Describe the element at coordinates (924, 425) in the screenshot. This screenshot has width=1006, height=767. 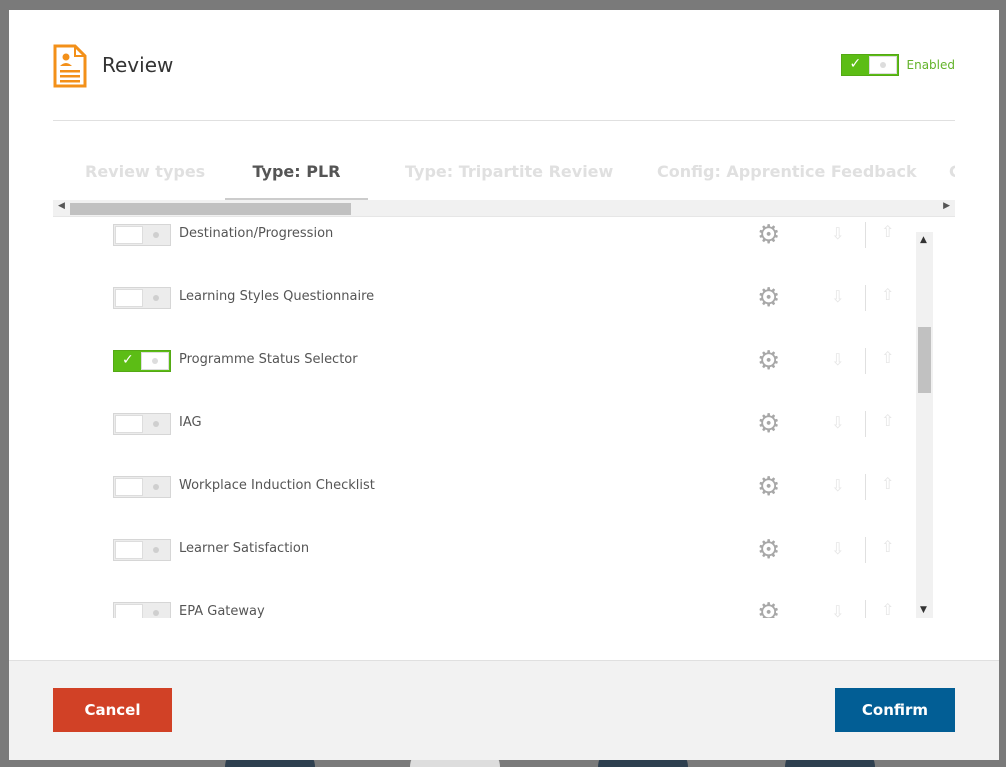
I see `list-vertical-scrollbar: ▲ ▼` at that location.